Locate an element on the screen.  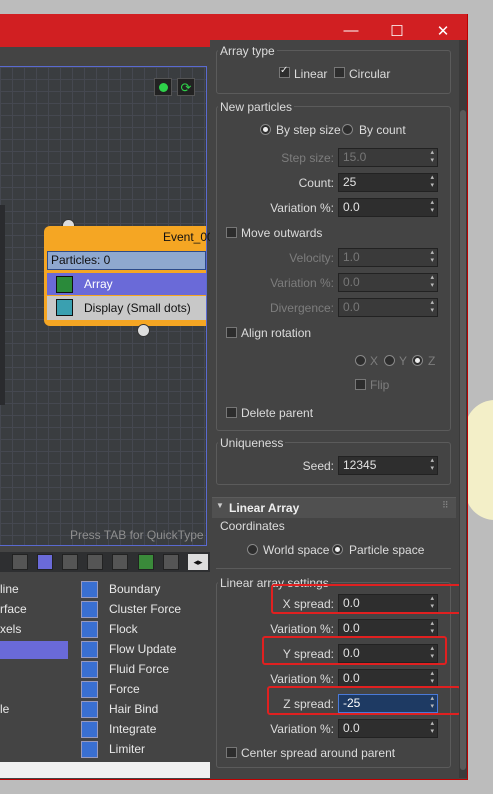
fluid-force-icon is located at coordinates (89, 669).